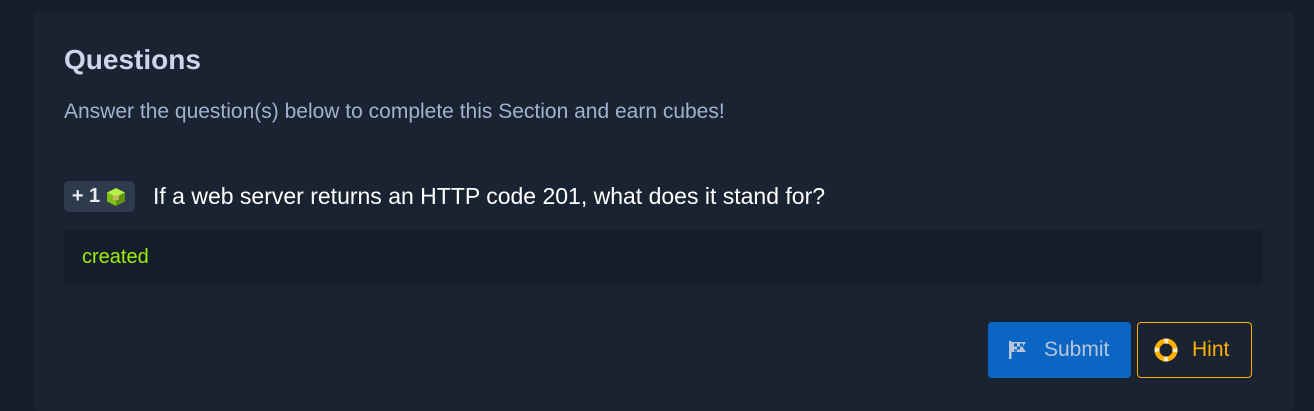 The height and width of the screenshot is (411, 1314). Describe the element at coordinates (663, 257) in the screenshot. I see `answer-input` at that location.